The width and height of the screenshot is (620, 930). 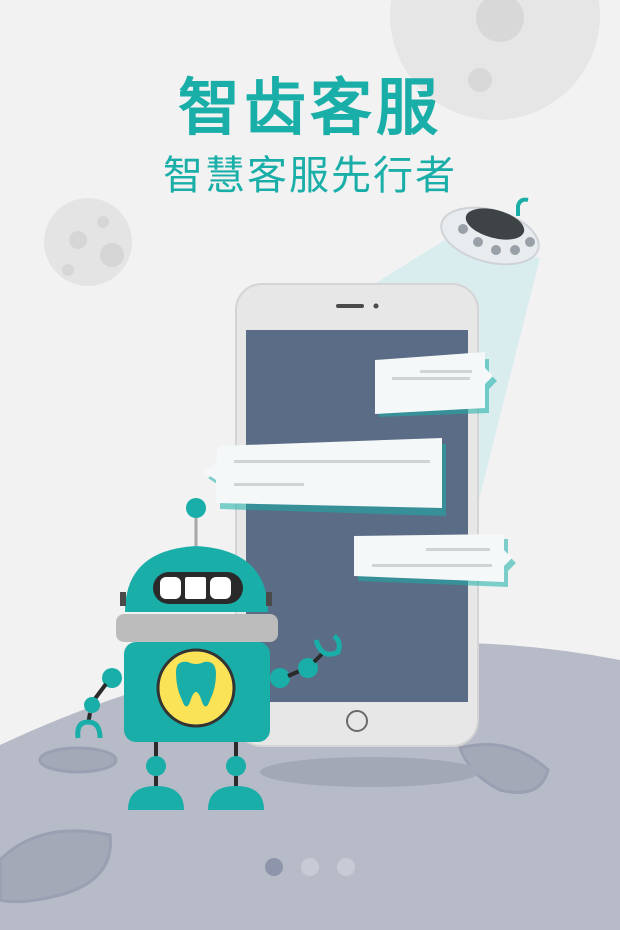 I want to click on moon-left, so click(x=88, y=242).